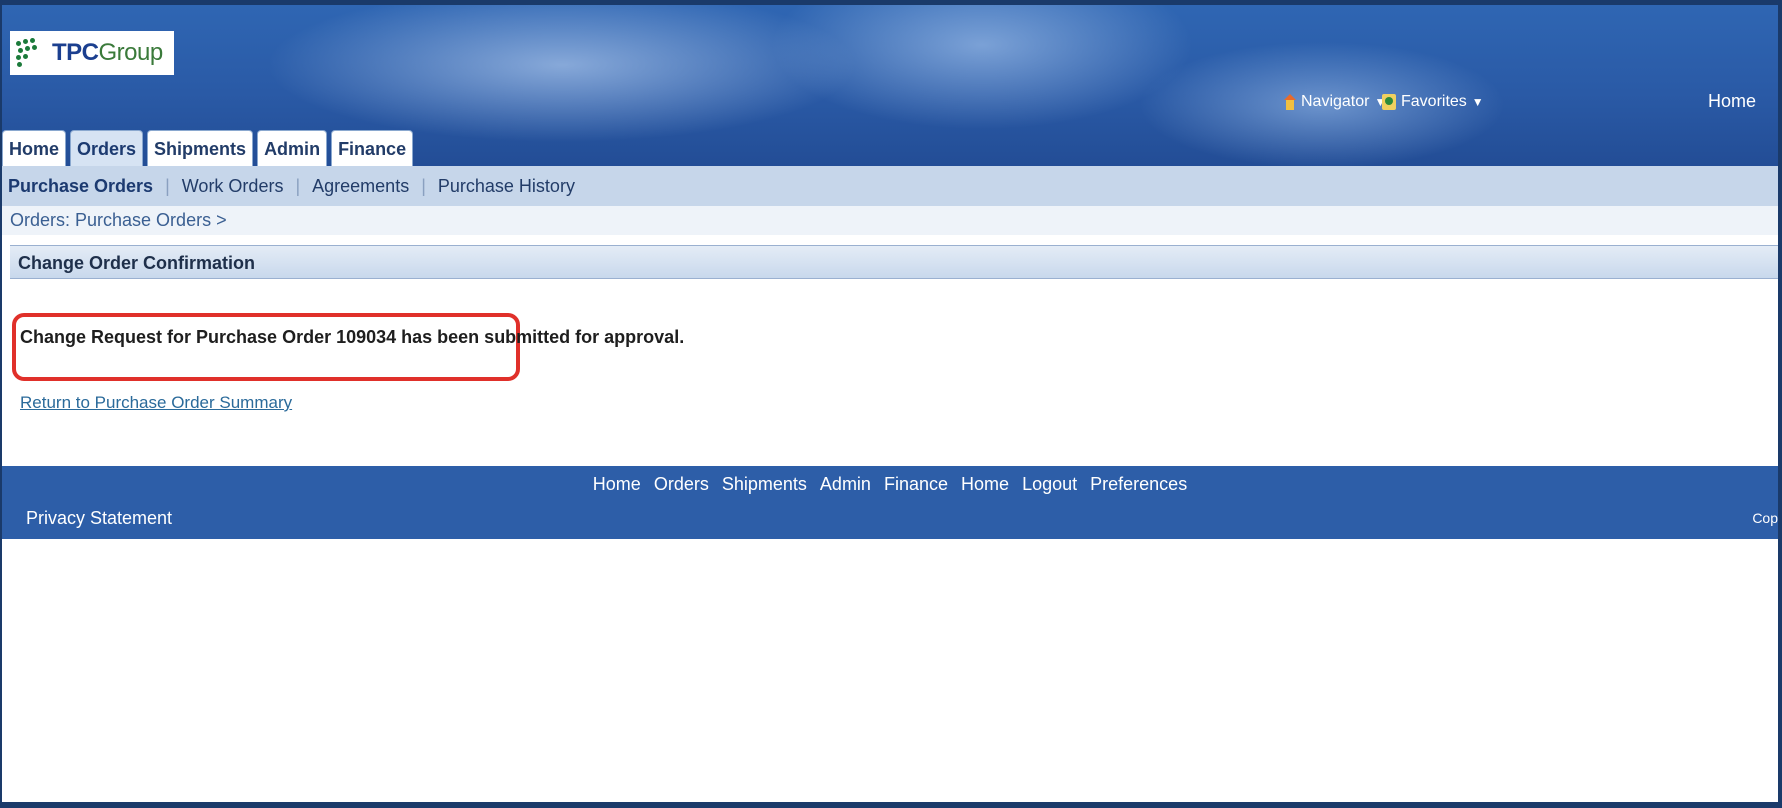  Describe the element at coordinates (107, 52) in the screenshot. I see `logo-text: TPCGroup` at that location.